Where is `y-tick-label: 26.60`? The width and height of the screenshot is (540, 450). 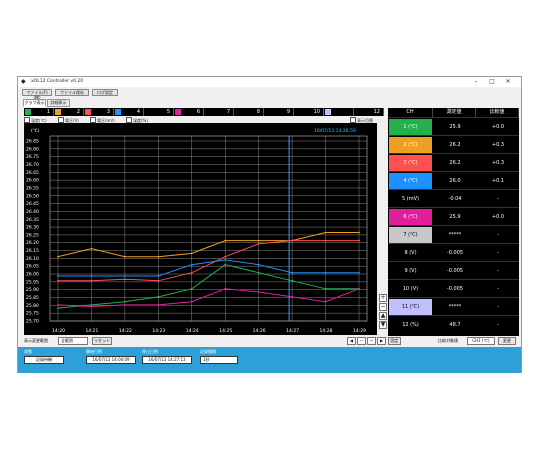
y-tick-label: 26.60 is located at coordinates (32, 181).